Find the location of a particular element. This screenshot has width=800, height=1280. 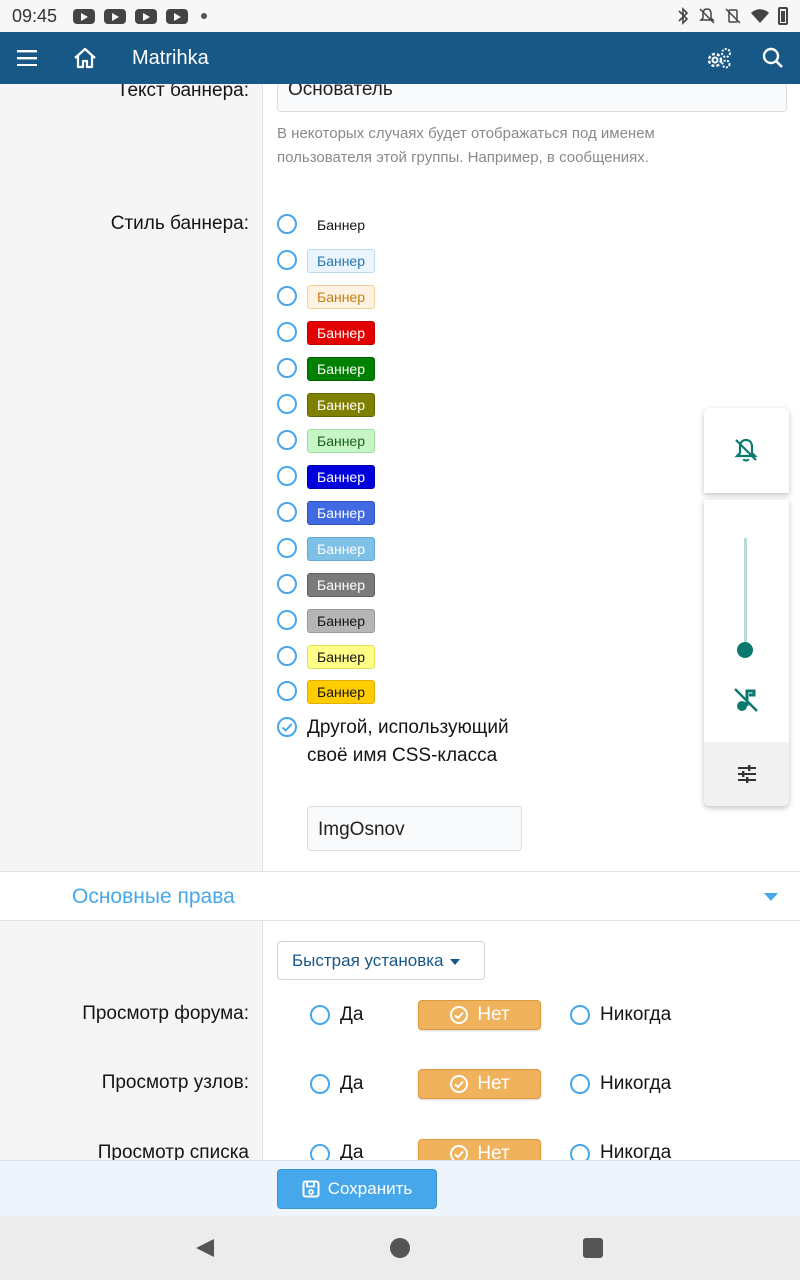

sliders-icon is located at coordinates (747, 774).